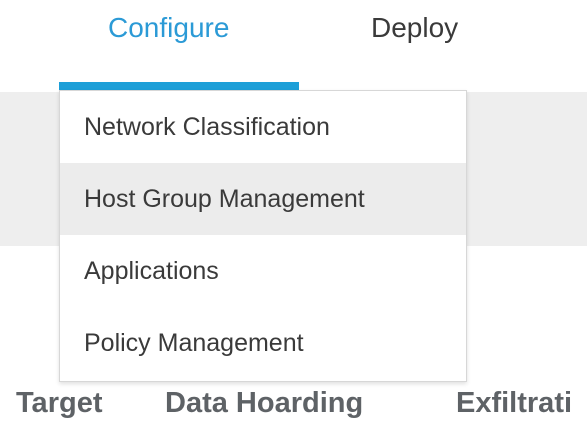  I want to click on column-label-target: Target, so click(59, 403).